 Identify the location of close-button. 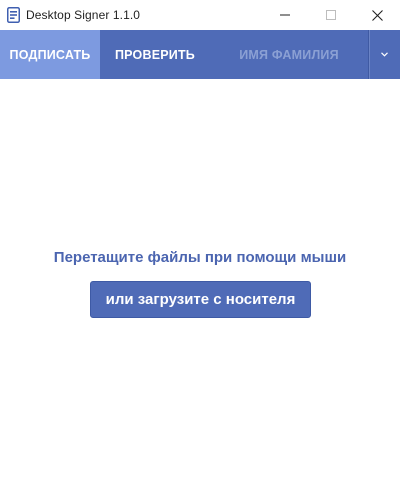
(377, 15).